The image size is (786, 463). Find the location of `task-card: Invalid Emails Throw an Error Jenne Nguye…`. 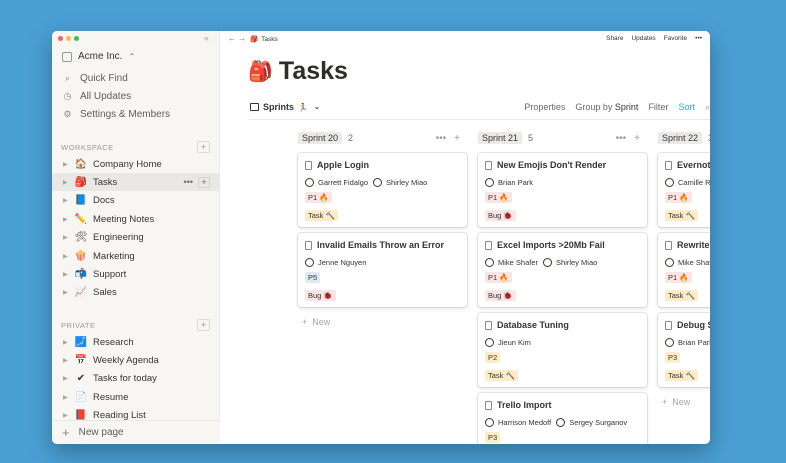

task-card: Invalid Emails Throw an Error Jenne Nguye… is located at coordinates (382, 270).